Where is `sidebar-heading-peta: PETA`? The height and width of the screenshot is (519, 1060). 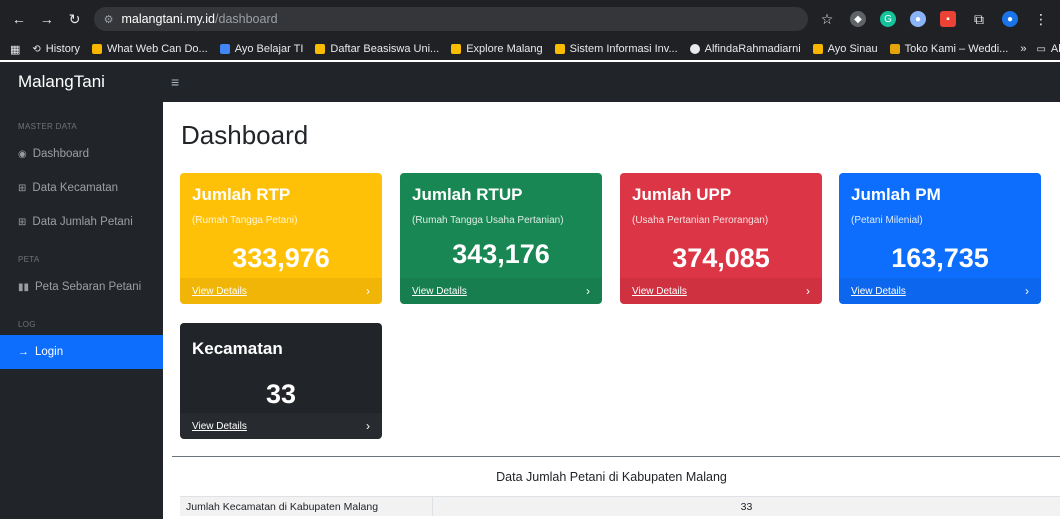 sidebar-heading-peta: PETA is located at coordinates (29, 259).